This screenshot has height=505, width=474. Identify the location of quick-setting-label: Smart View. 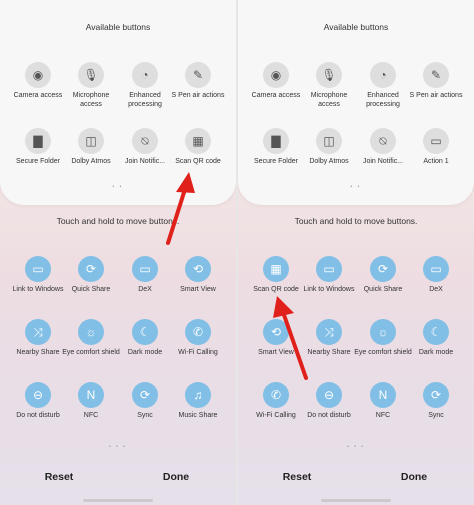
(198, 289).